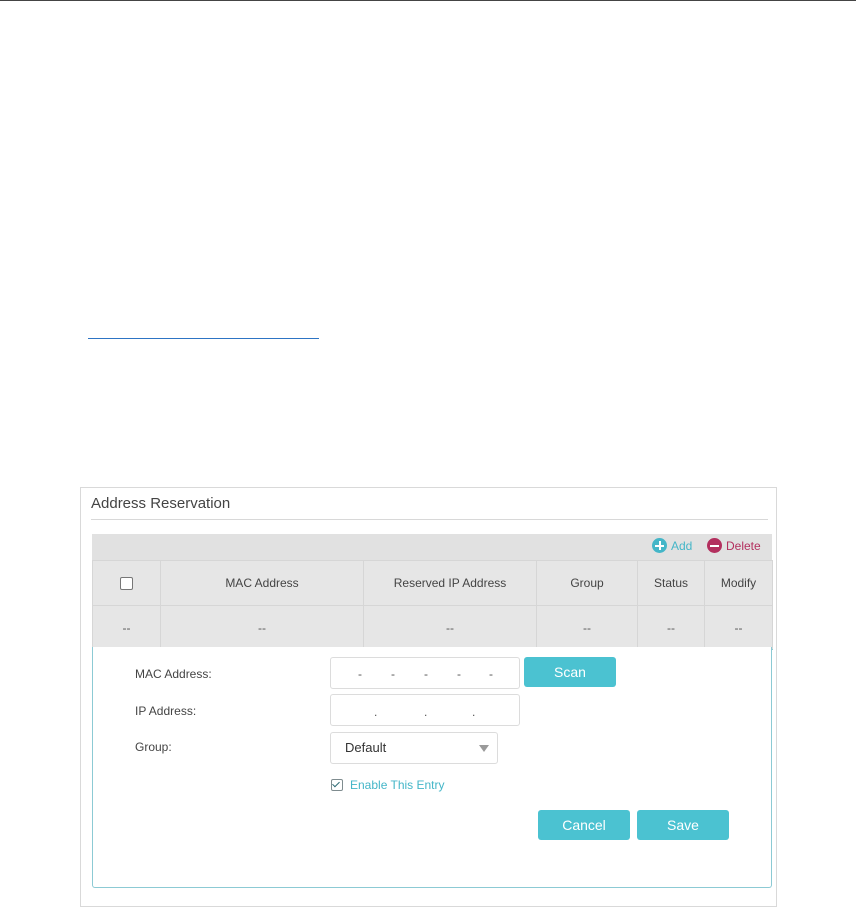 This screenshot has width=856, height=907. What do you see at coordinates (432, 547) in the screenshot?
I see `table-toolbar: Add Delete` at bounding box center [432, 547].